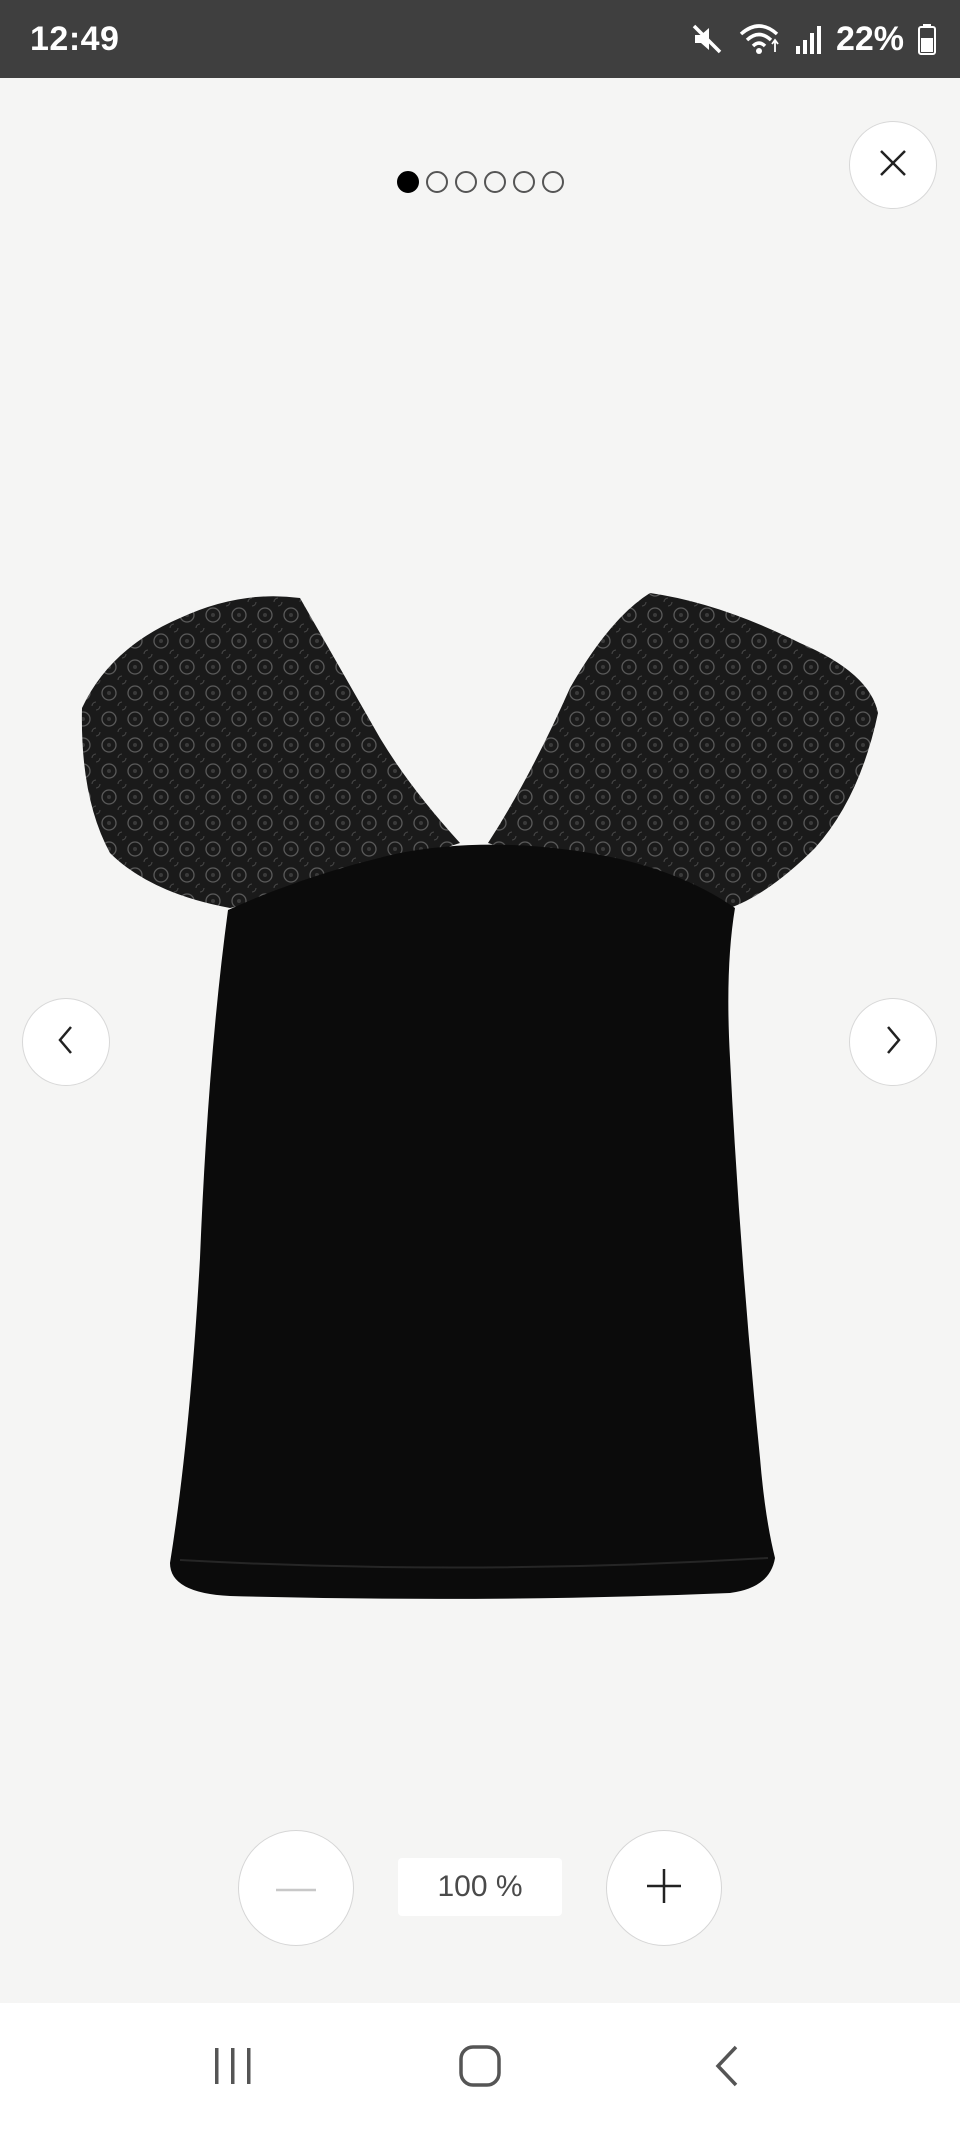 The image size is (960, 2133). What do you see at coordinates (480, 182) in the screenshot?
I see `pagination-dots` at bounding box center [480, 182].